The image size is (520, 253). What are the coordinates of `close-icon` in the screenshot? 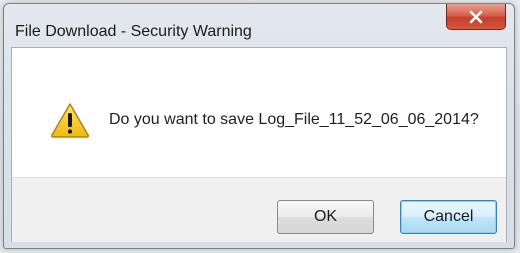 It's located at (476, 16).